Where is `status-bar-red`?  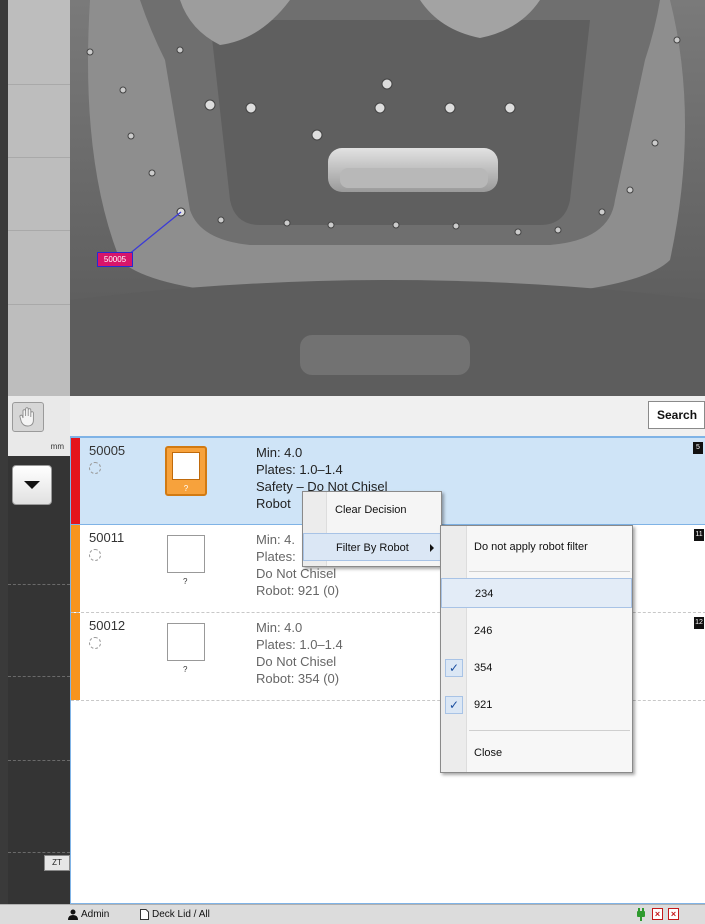 status-bar-red is located at coordinates (75, 481).